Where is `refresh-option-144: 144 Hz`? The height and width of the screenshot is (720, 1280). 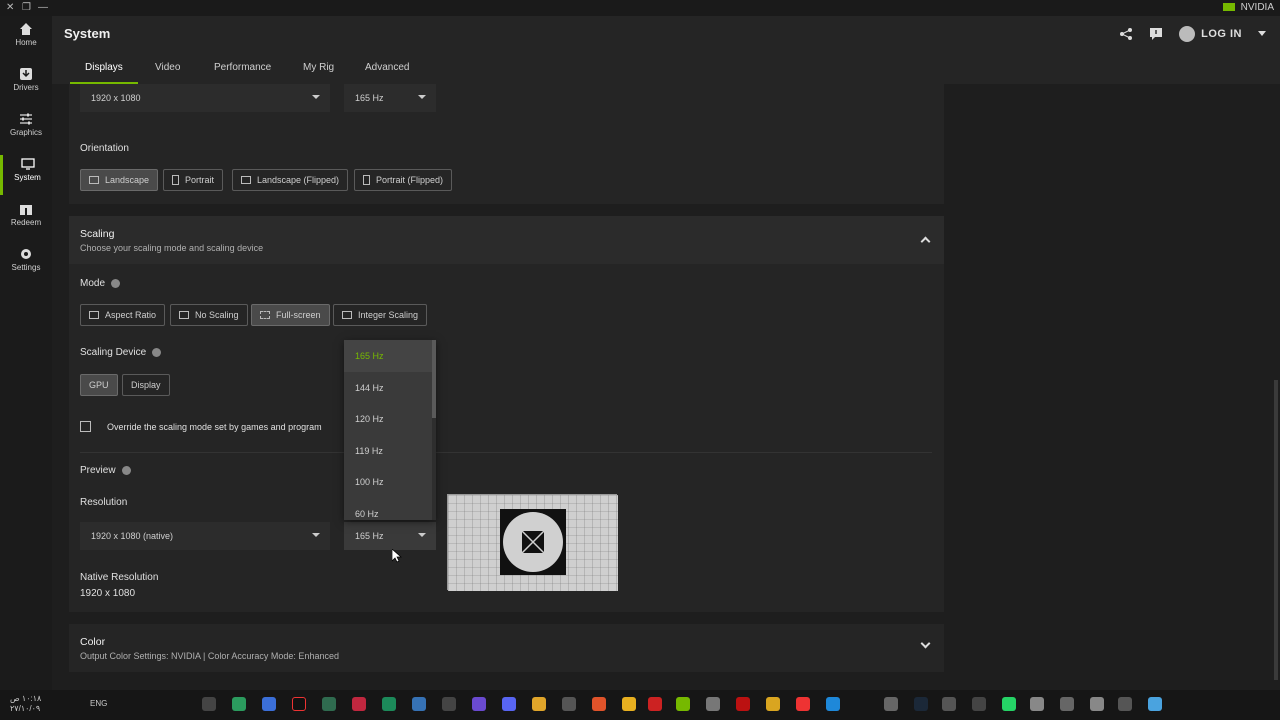 refresh-option-144: 144 Hz is located at coordinates (390, 388).